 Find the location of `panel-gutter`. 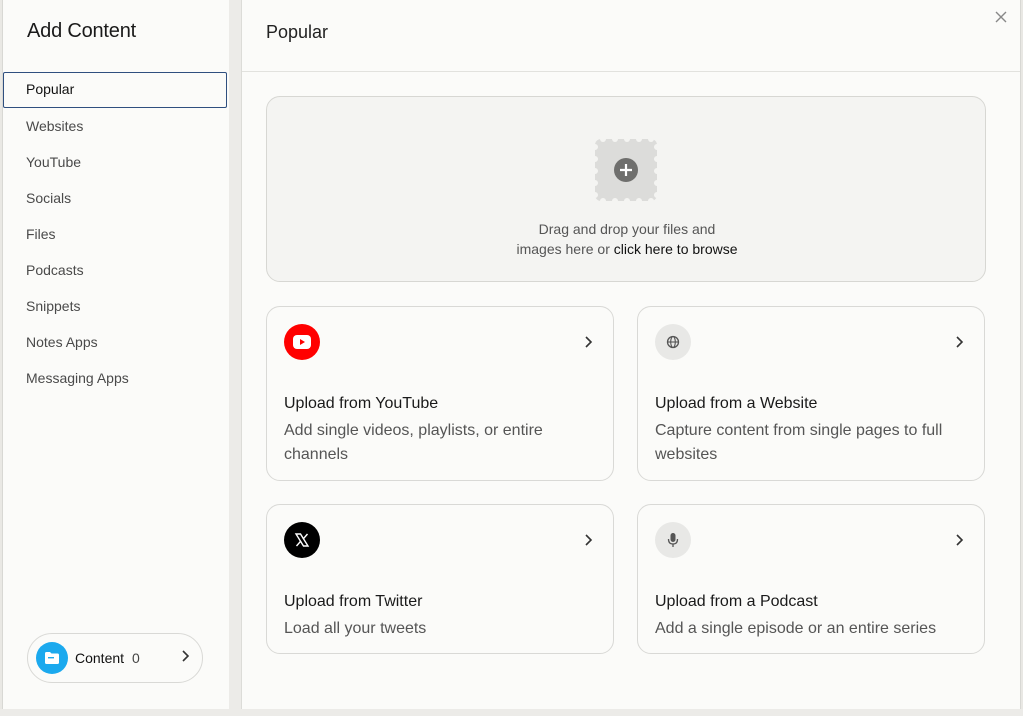

panel-gutter is located at coordinates (235, 358).